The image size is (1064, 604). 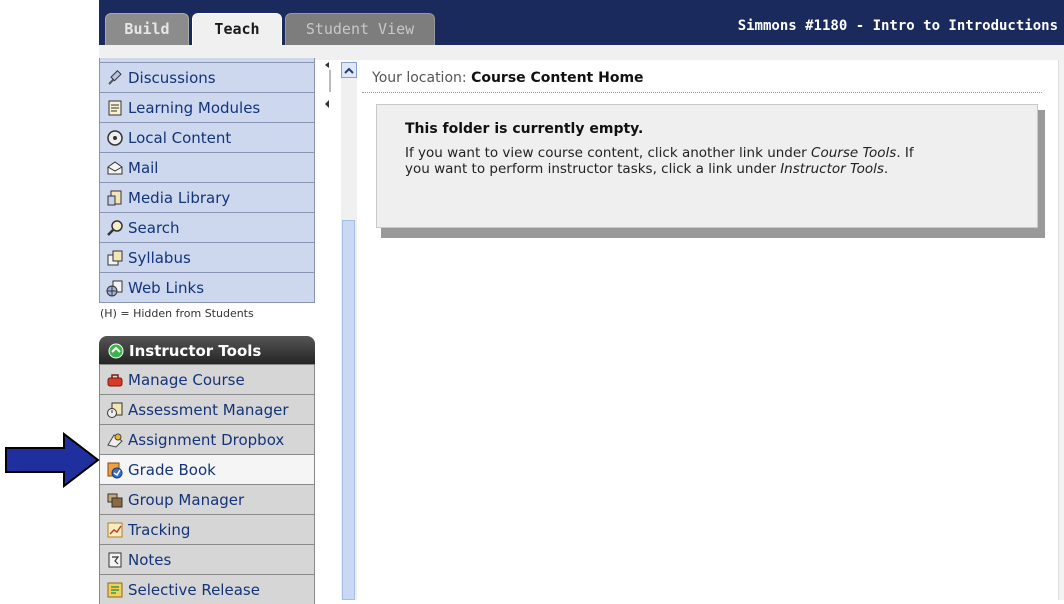 I want to click on sidebar-item-media-library: Media Library, so click(x=207, y=197).